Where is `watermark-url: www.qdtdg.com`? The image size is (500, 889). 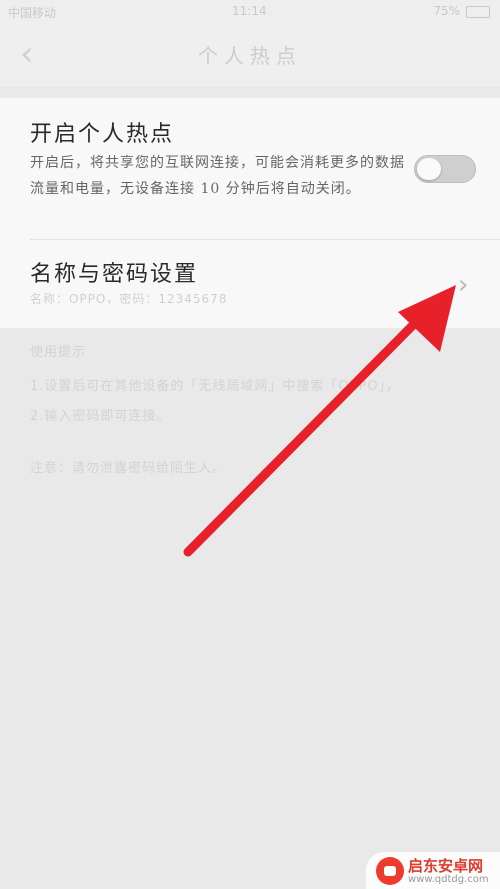
watermark-url: www.qdtdg.com is located at coordinates (448, 879).